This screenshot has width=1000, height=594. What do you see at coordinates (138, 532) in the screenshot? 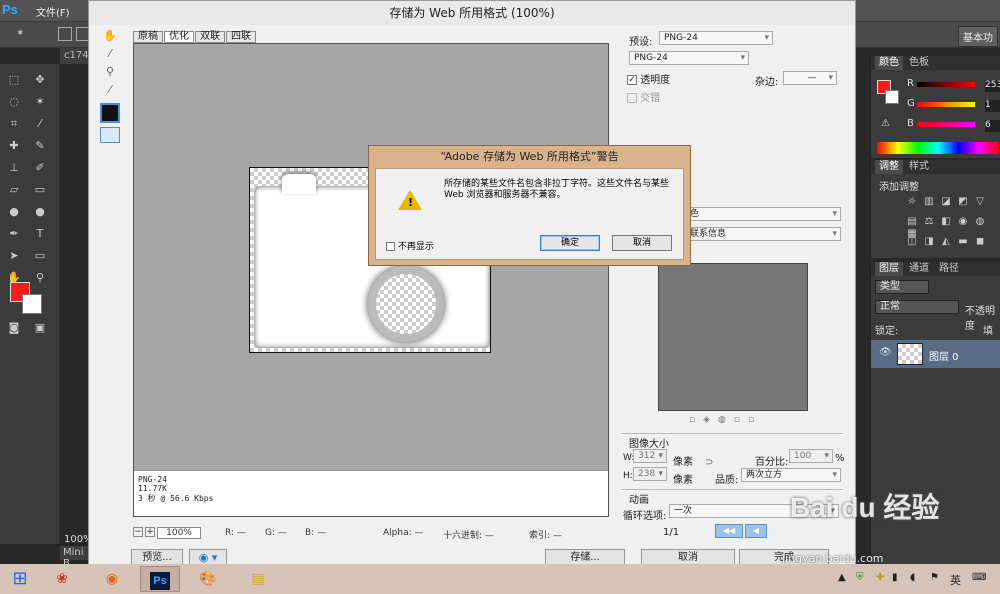
I see `zoom-out-icon: −` at bounding box center [138, 532].